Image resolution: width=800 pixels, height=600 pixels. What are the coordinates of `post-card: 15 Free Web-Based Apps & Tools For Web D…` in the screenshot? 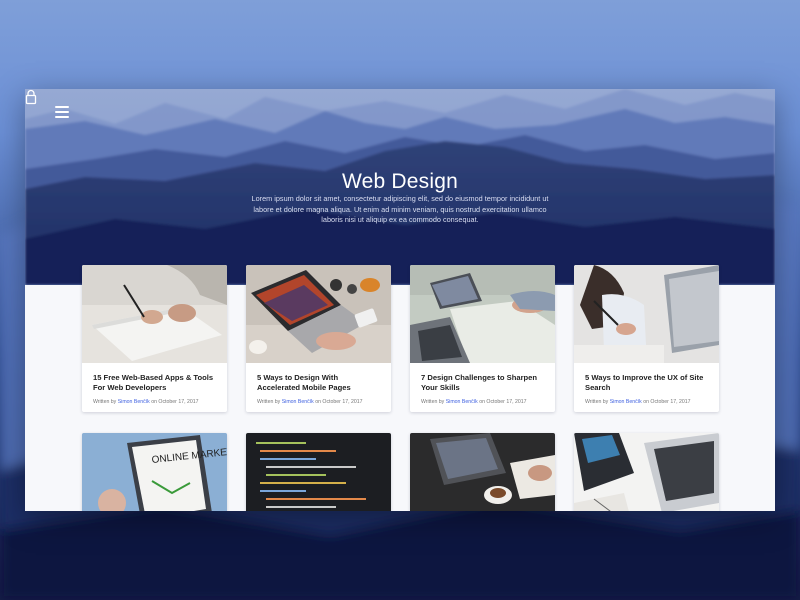 It's located at (154, 338).